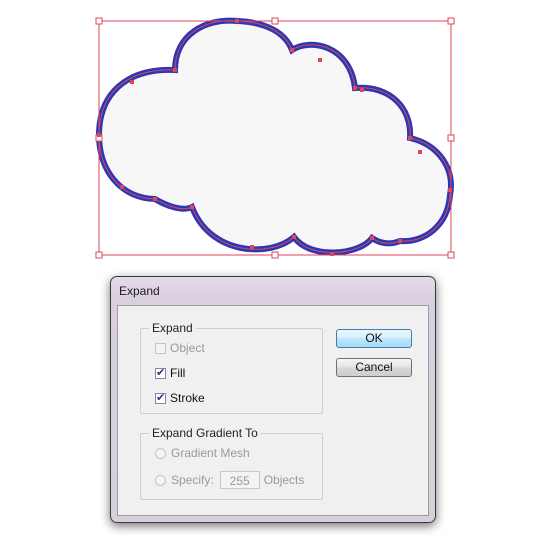 This screenshot has width=550, height=550. Describe the element at coordinates (231, 367) in the screenshot. I see `expand-group: Expand Object ✔ Fill ✔ Stroke` at that location.